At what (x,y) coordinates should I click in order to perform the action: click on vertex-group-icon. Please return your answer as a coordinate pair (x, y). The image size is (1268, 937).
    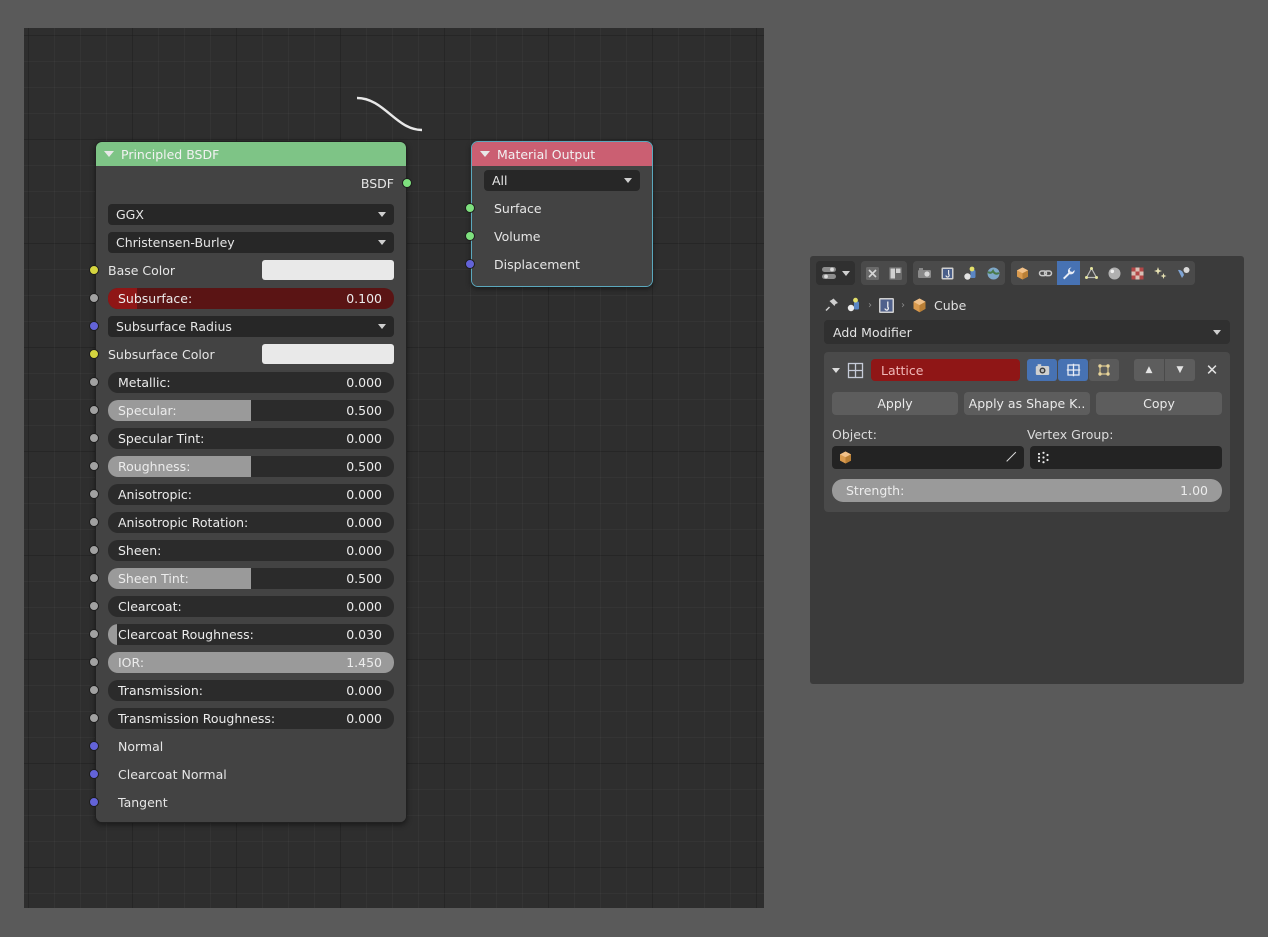
    Looking at the image, I should click on (1043, 457).